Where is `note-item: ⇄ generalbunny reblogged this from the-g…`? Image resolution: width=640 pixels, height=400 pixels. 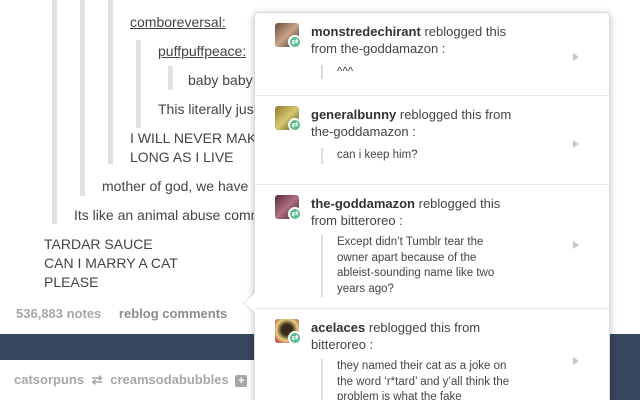
note-item: ⇄ generalbunny reblogged this from the-g… is located at coordinates (432, 140).